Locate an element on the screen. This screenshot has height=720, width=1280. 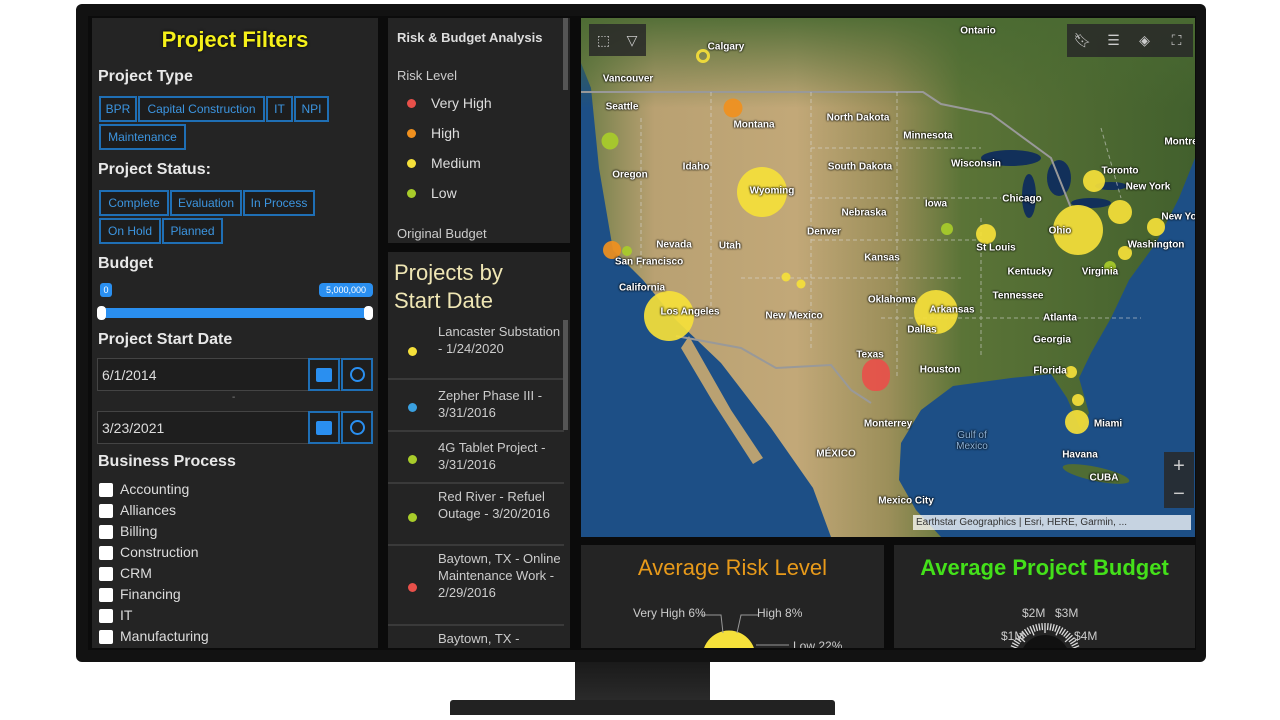
map-label: Oregon is located at coordinates (630, 175).